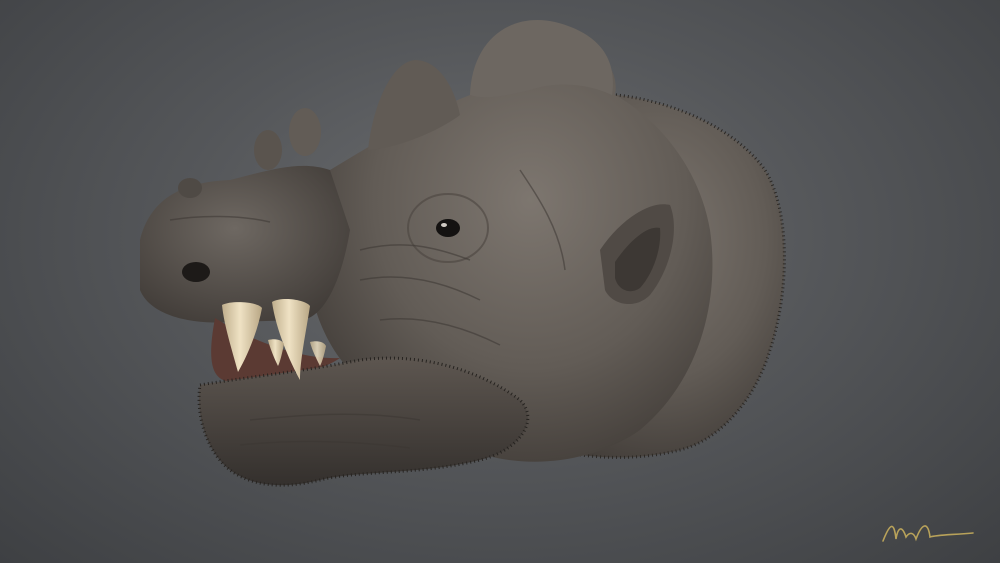 The image size is (1000, 563). What do you see at coordinates (245, 244) in the screenshot?
I see `snout` at bounding box center [245, 244].